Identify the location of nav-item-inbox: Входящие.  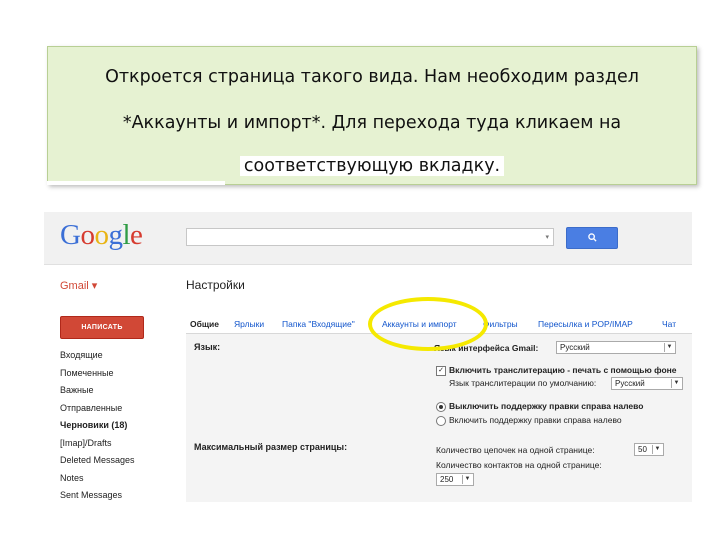
(97, 356).